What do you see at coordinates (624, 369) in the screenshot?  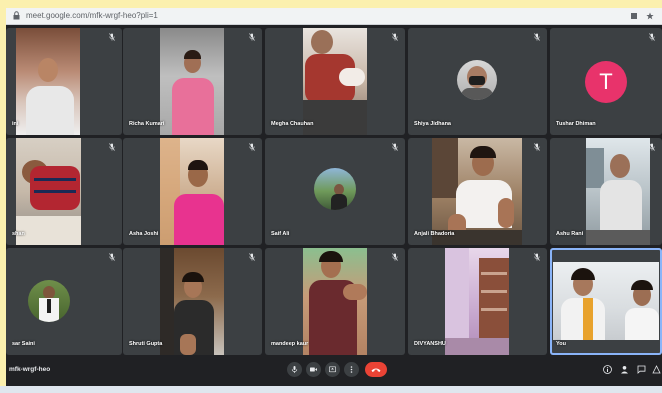 I see `people-icon` at bounding box center [624, 369].